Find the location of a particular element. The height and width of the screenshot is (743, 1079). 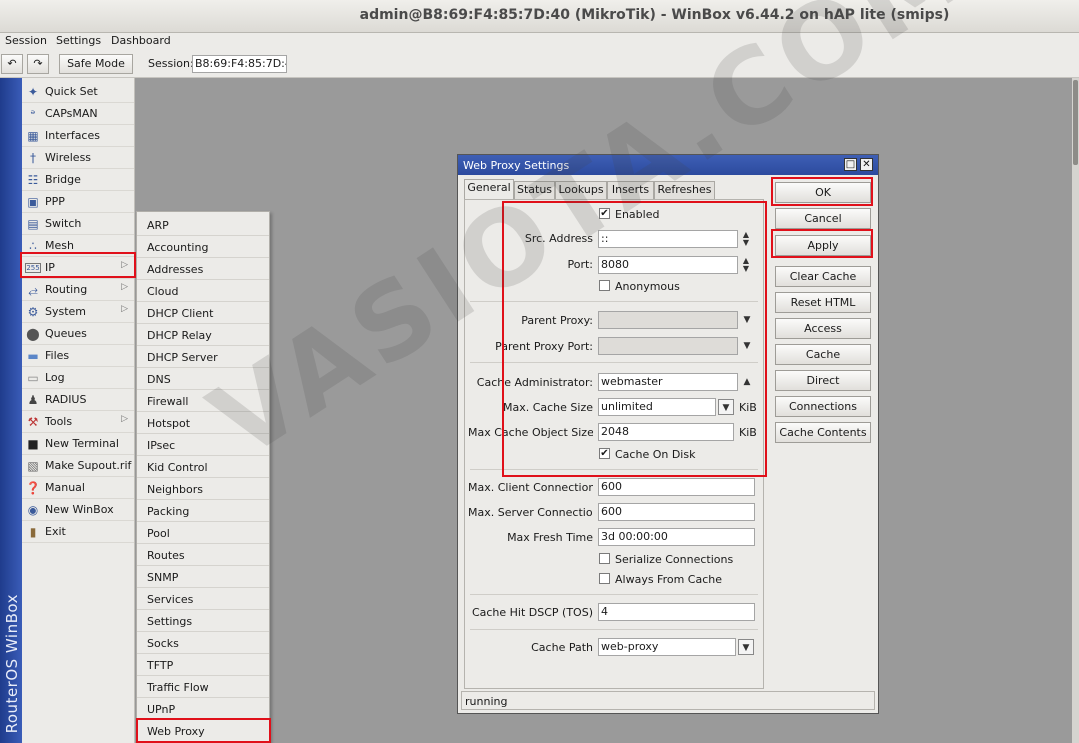

cache-hit-dscp-input: 4 is located at coordinates (676, 612).